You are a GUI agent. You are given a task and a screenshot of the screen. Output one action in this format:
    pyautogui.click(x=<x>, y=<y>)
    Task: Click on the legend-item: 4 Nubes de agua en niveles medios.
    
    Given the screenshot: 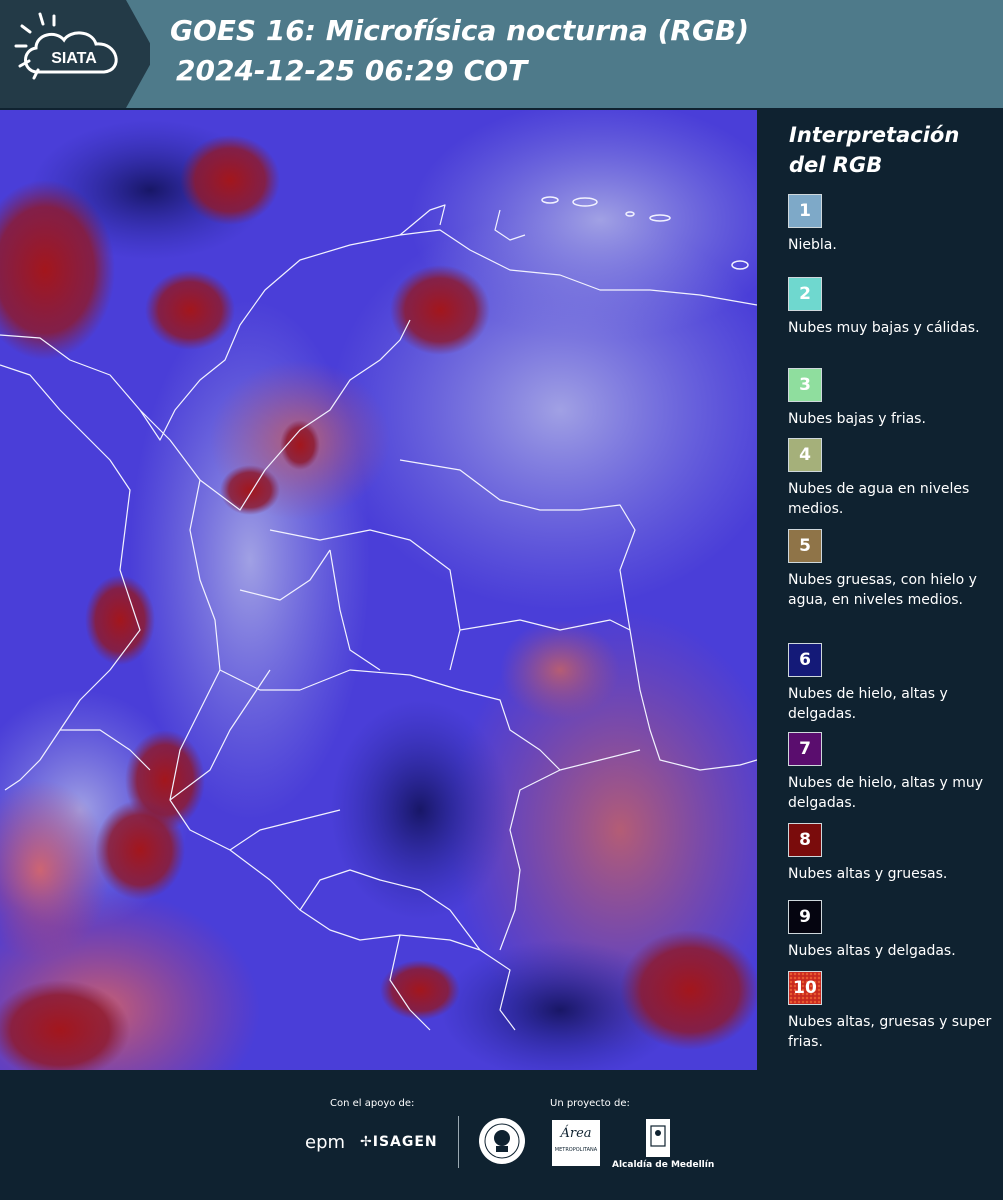 What is the action you would take?
    pyautogui.click(x=890, y=478)
    